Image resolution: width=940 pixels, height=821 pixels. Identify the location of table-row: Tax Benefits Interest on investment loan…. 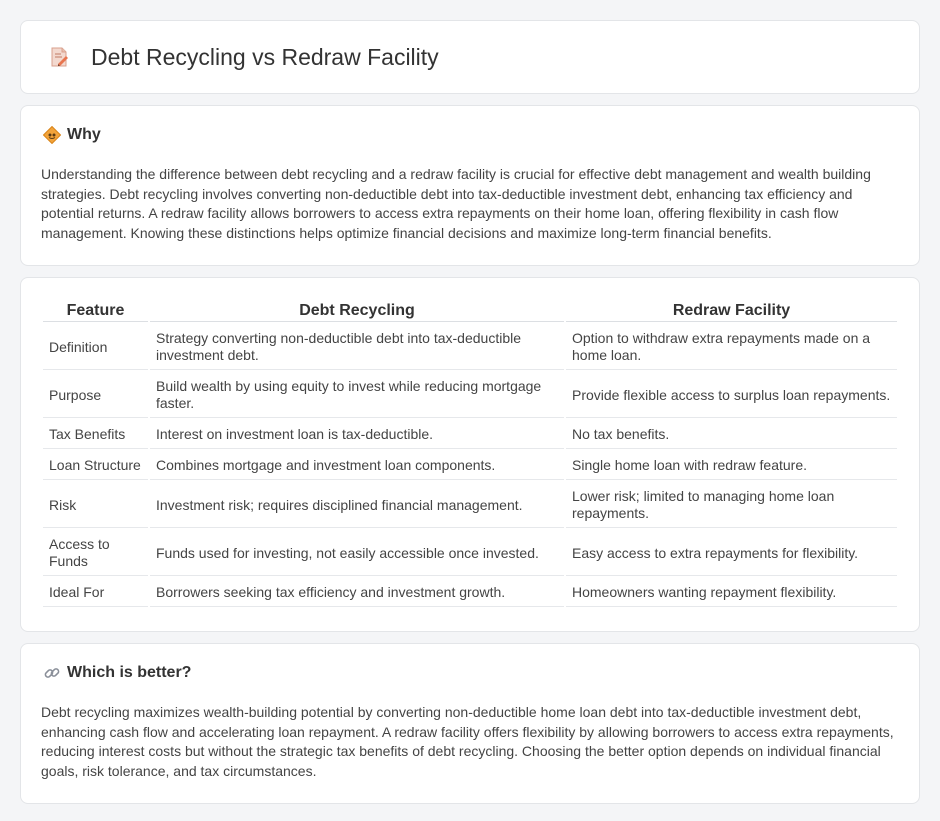
(470, 434).